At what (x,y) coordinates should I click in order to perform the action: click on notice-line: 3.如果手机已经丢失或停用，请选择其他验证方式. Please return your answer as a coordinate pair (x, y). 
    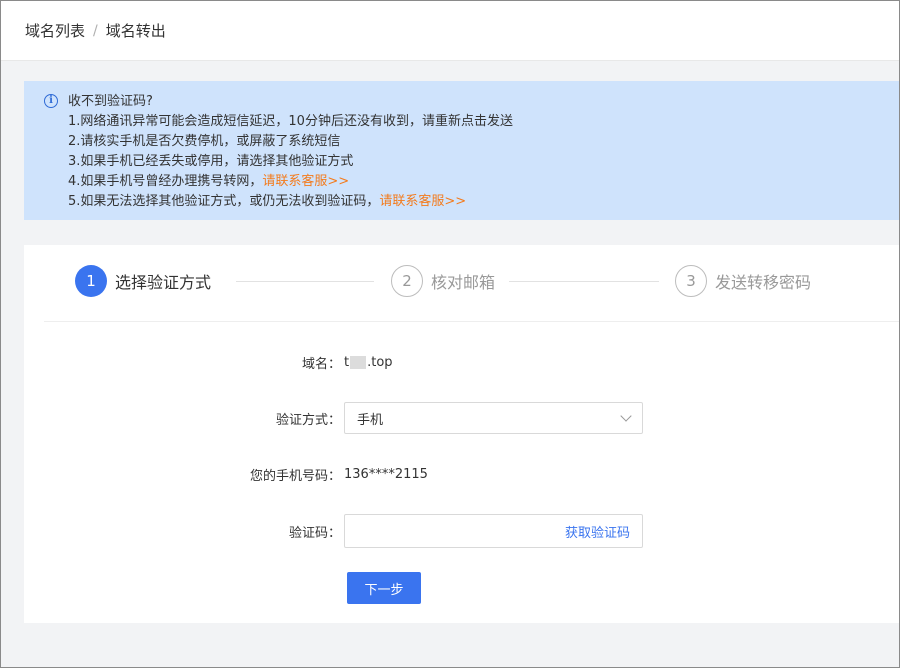
    Looking at the image, I should click on (211, 161).